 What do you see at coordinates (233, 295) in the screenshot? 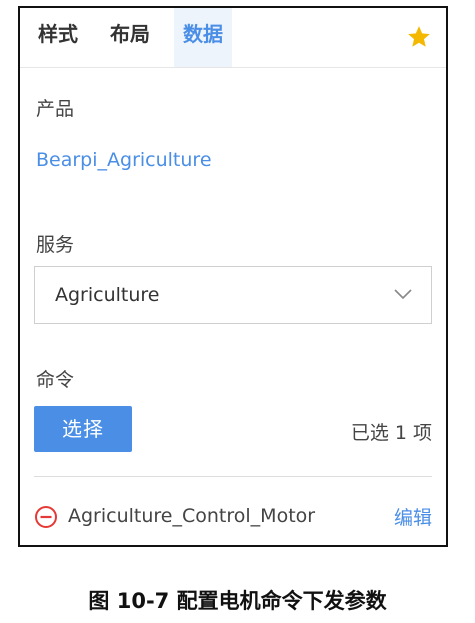
I see `service-select: Agriculture` at bounding box center [233, 295].